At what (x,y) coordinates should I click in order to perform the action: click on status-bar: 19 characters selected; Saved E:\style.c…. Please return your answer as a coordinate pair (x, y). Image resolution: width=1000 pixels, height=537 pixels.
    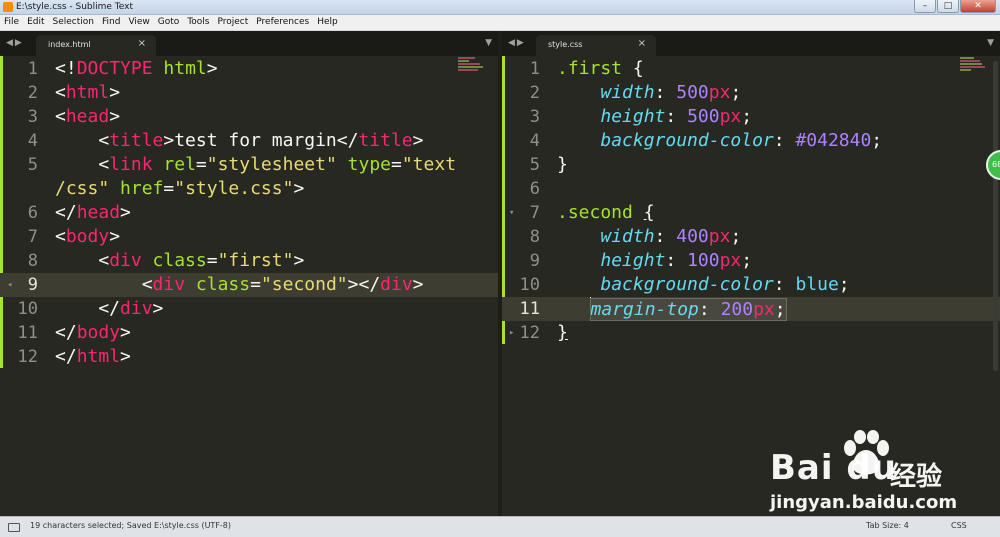
    Looking at the image, I should click on (500, 526).